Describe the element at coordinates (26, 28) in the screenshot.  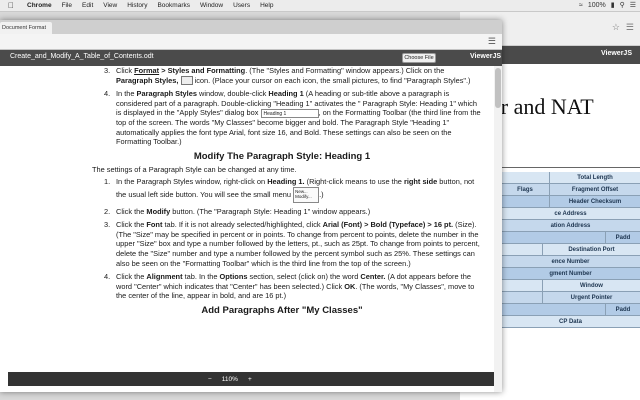
I see `tab-document: Document Format` at that location.